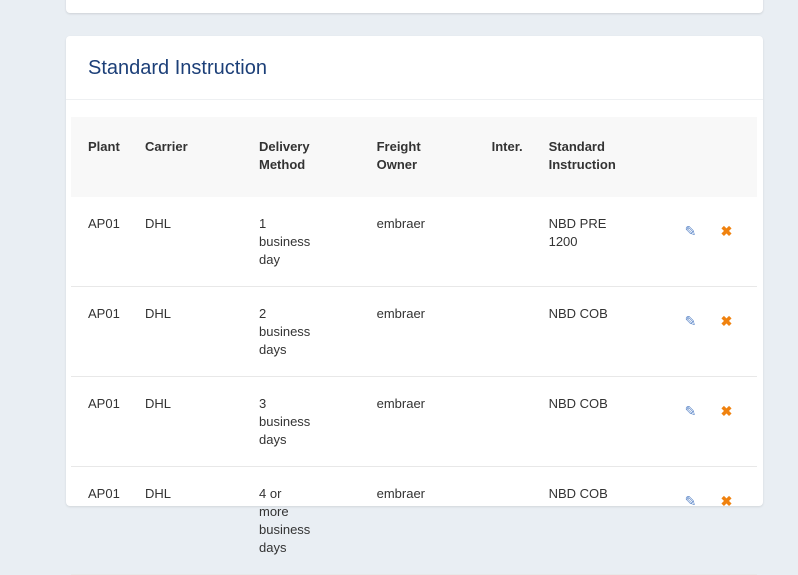 The height and width of the screenshot is (575, 798). Describe the element at coordinates (285, 331) in the screenshot. I see `cell-delivery-method: 2 business days` at that location.